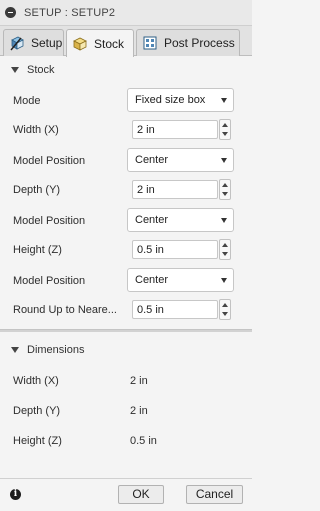  Describe the element at coordinates (175, 129) in the screenshot. I see `width-input: 2 in` at that location.